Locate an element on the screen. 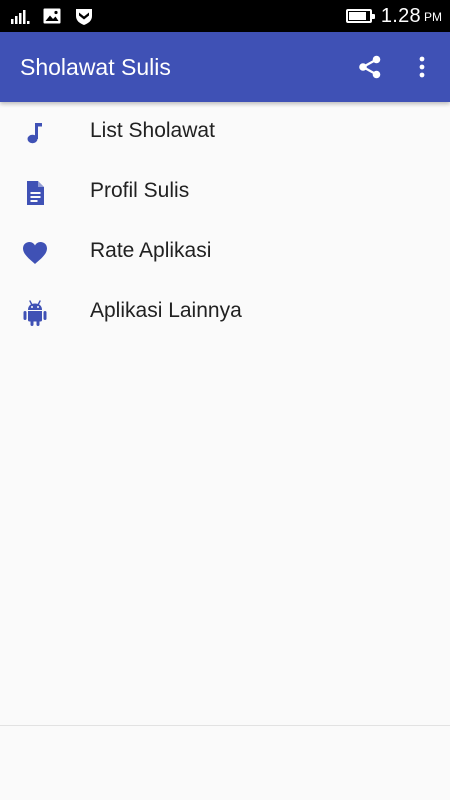 The width and height of the screenshot is (450, 800). menu-item-label: Aplikasi Lainnya is located at coordinates (166, 310).